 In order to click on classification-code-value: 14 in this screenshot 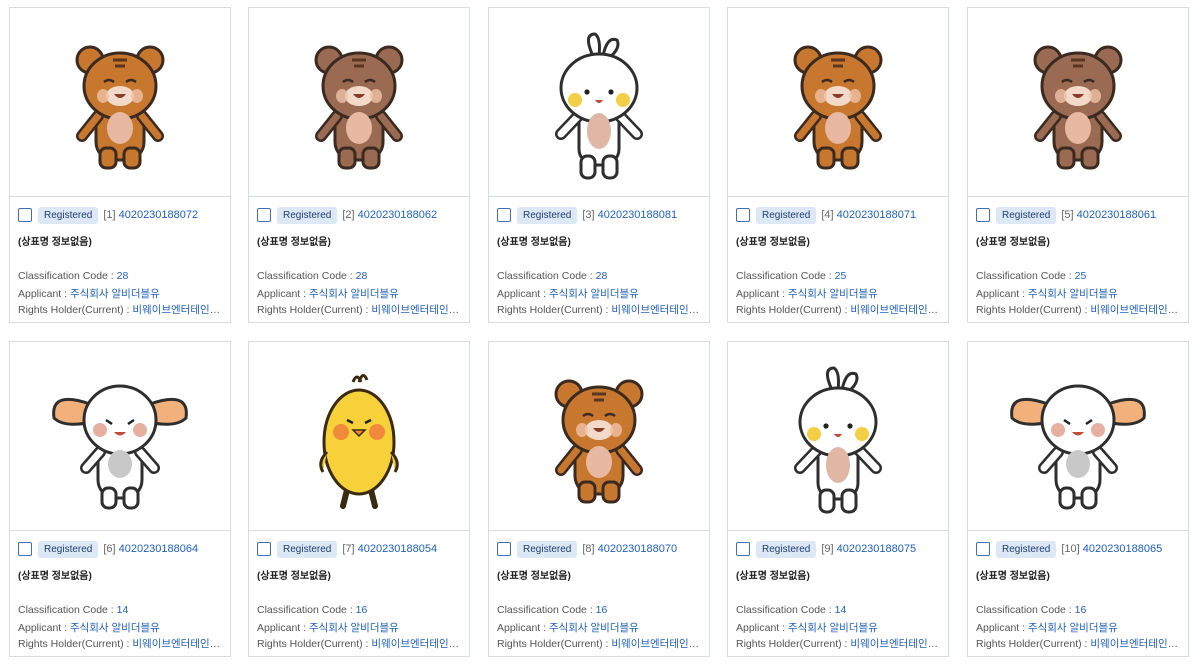, I will do `click(840, 610)`.